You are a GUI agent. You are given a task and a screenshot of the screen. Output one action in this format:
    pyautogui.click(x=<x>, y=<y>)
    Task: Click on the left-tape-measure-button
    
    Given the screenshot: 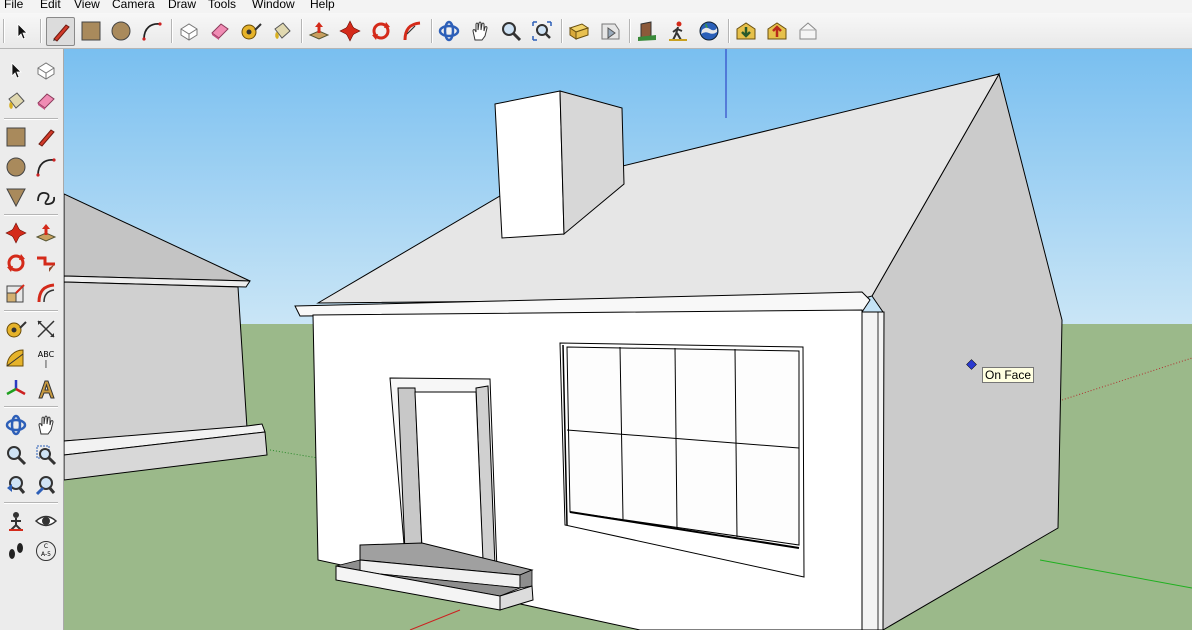 What is the action you would take?
    pyautogui.click(x=16, y=329)
    